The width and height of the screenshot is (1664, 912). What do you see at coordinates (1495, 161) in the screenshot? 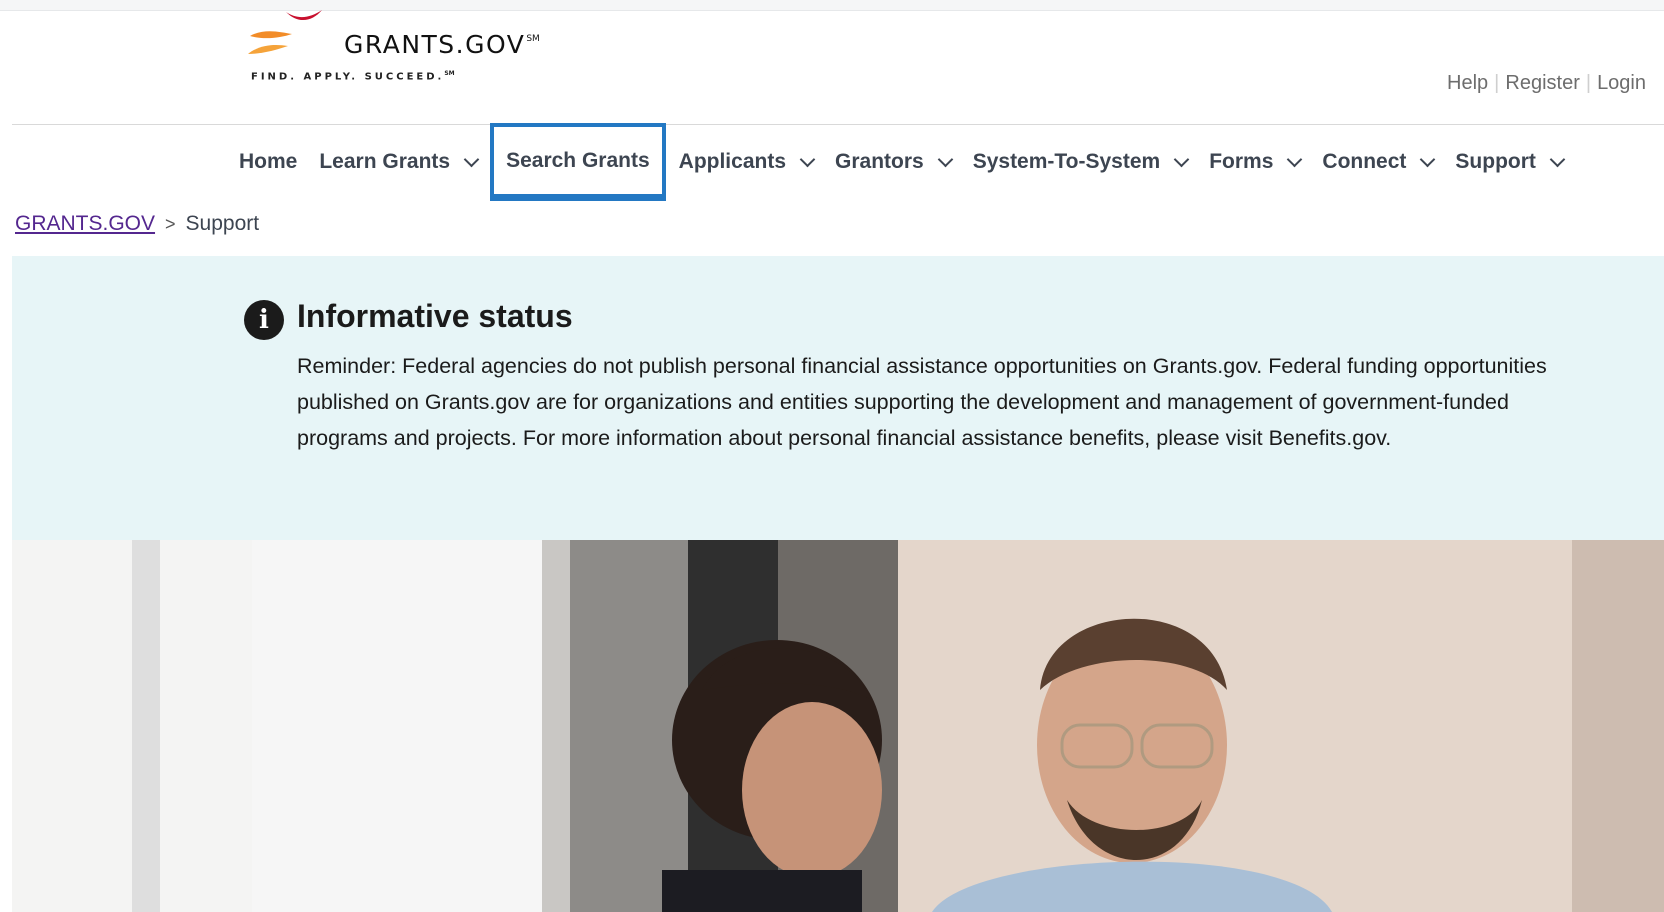
I see `nav-item-label: Support` at bounding box center [1495, 161].